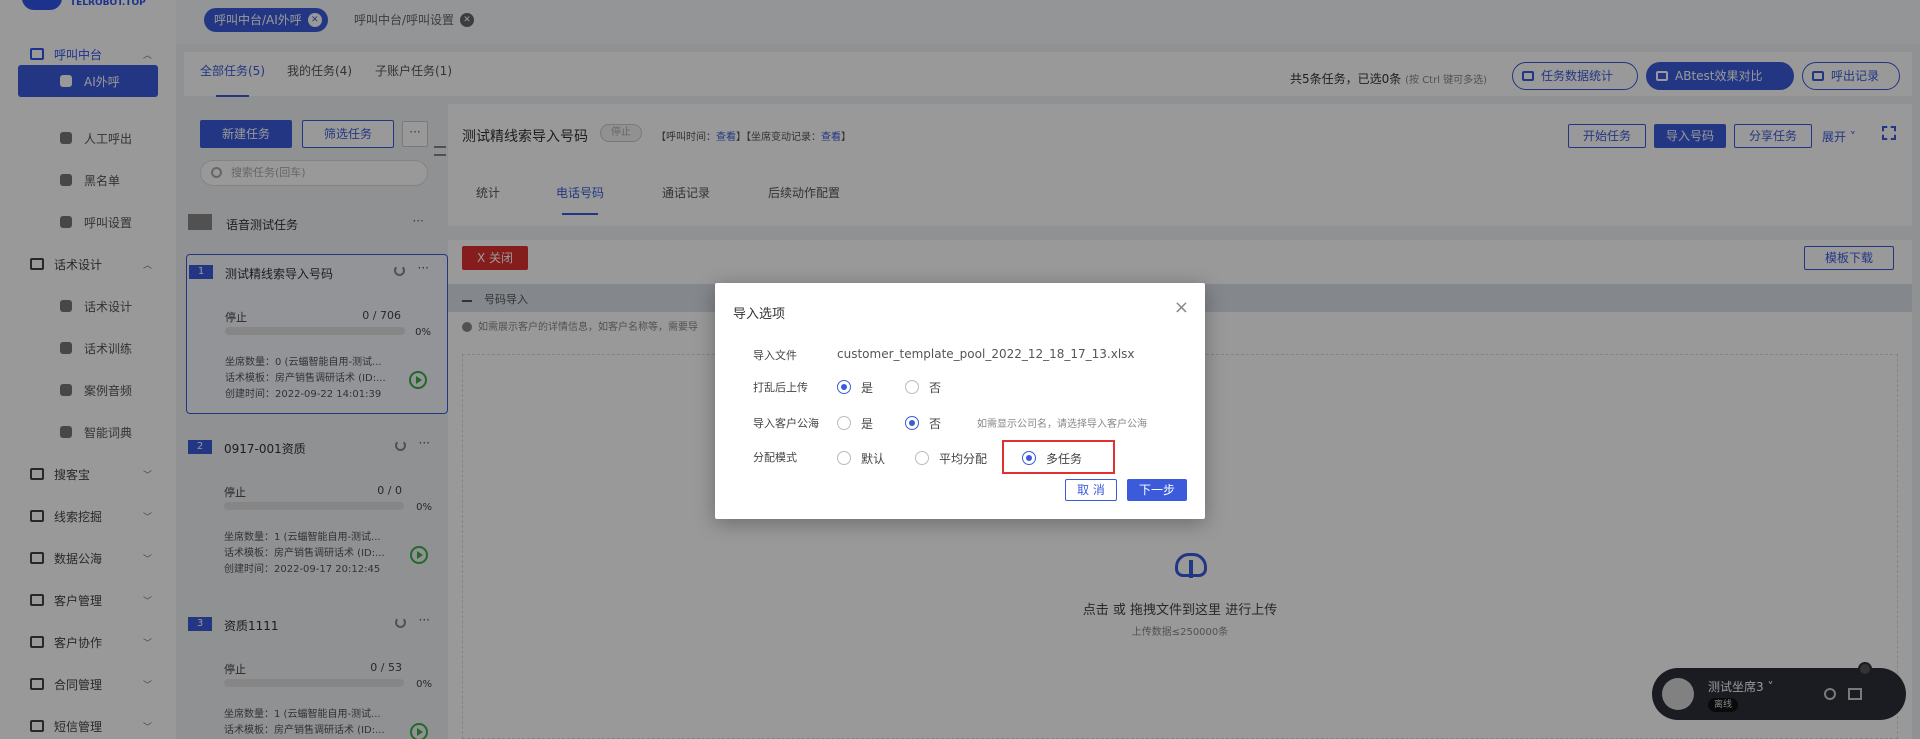 The image size is (1920, 739). What do you see at coordinates (1091, 490) in the screenshot?
I see `cancel-button: 取 消` at bounding box center [1091, 490].